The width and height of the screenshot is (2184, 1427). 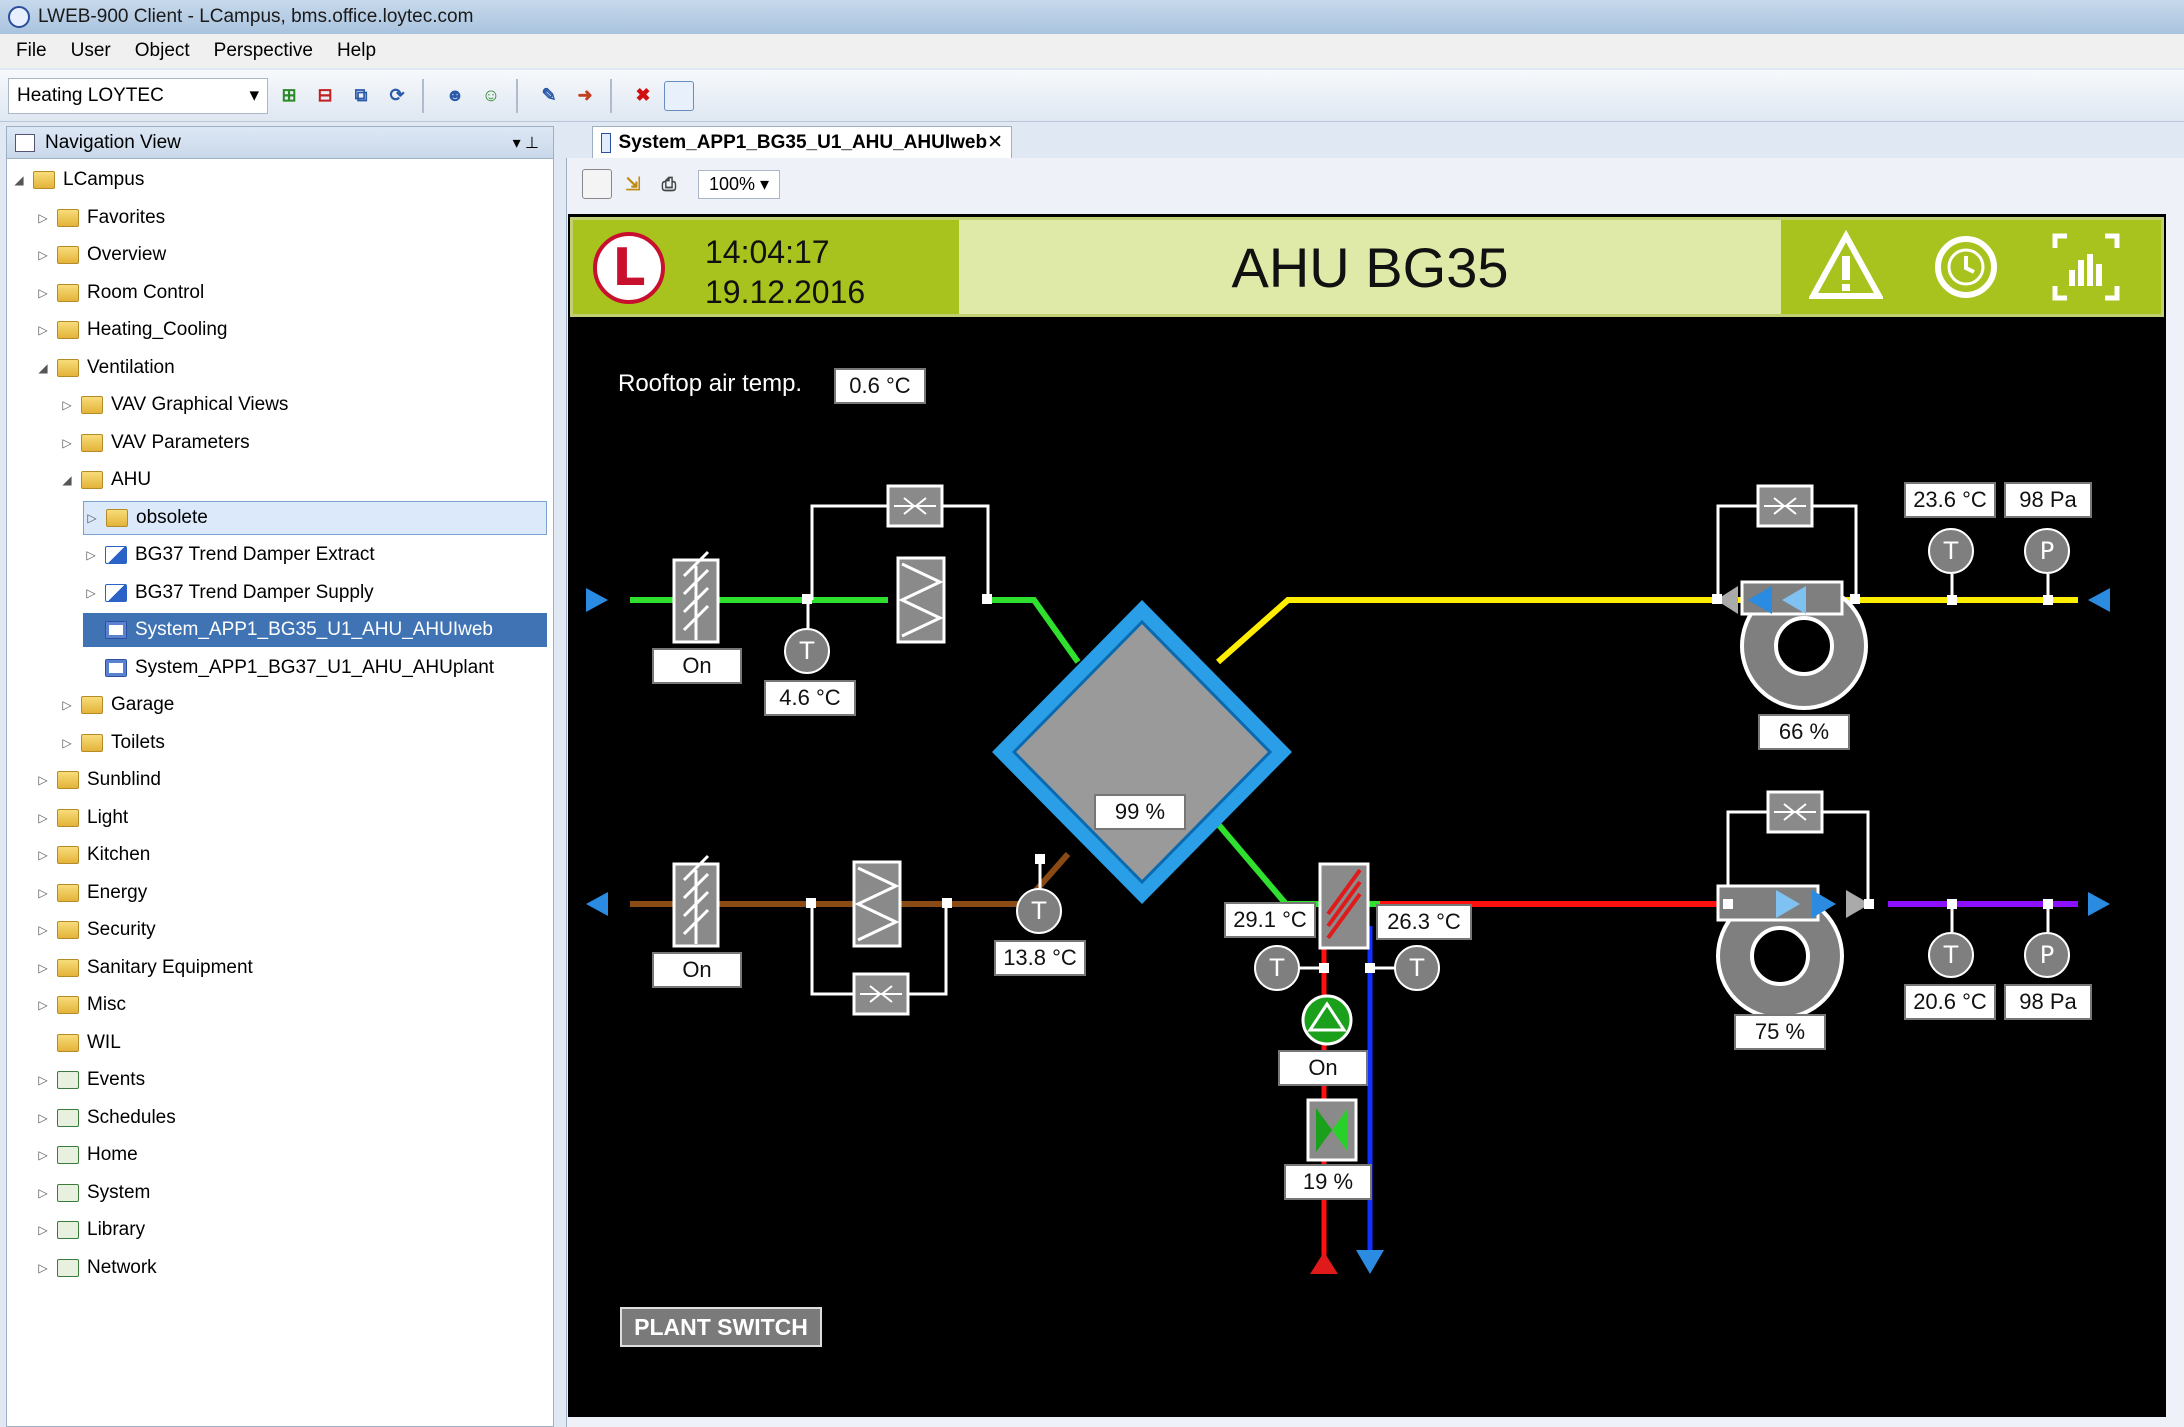 What do you see at coordinates (1277, 968) in the screenshot?
I see `heater-in-temp-sensor: T` at bounding box center [1277, 968].